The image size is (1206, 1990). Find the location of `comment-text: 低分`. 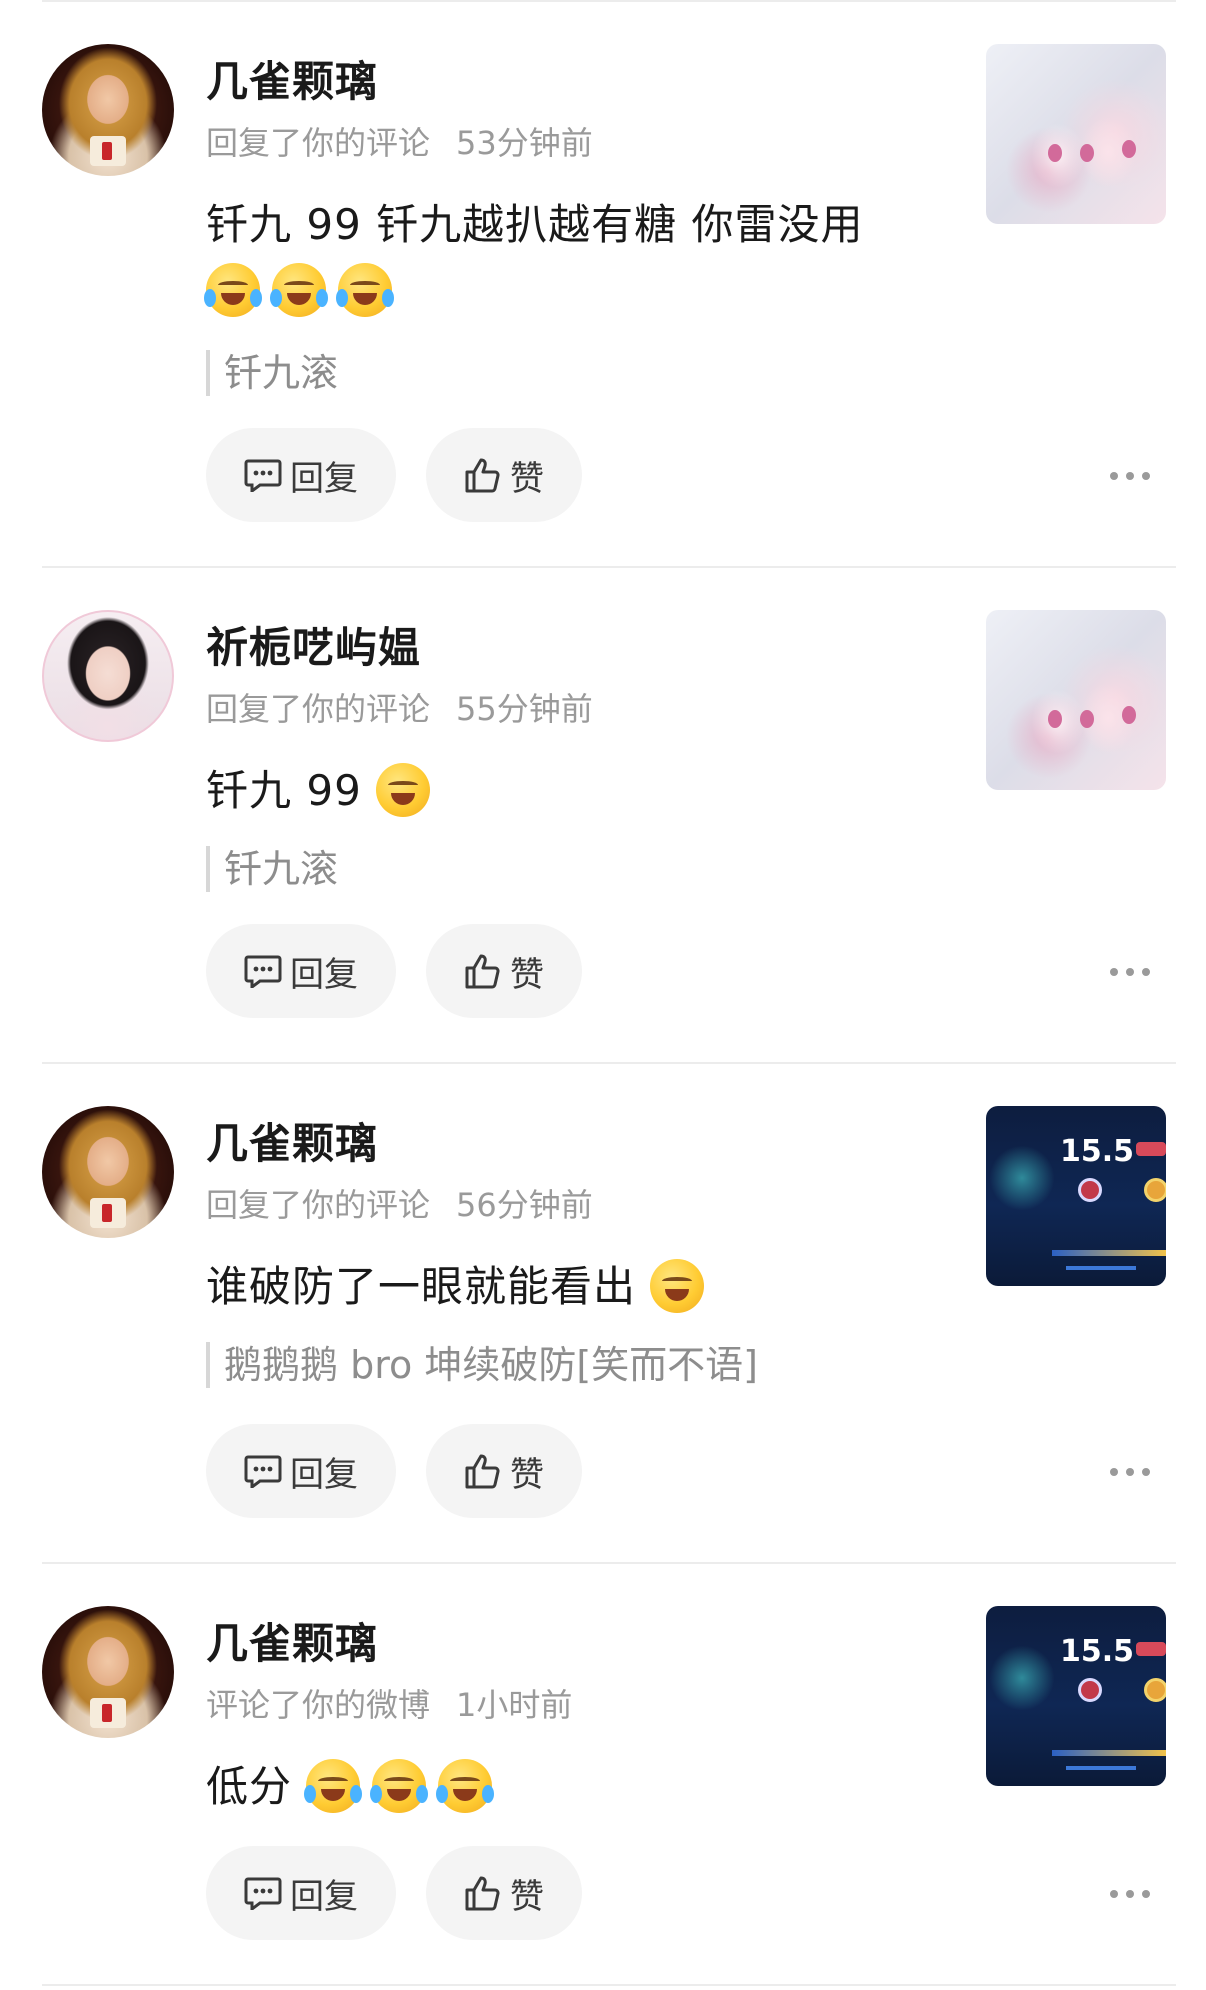

comment-text: 低分 is located at coordinates (566, 1787).